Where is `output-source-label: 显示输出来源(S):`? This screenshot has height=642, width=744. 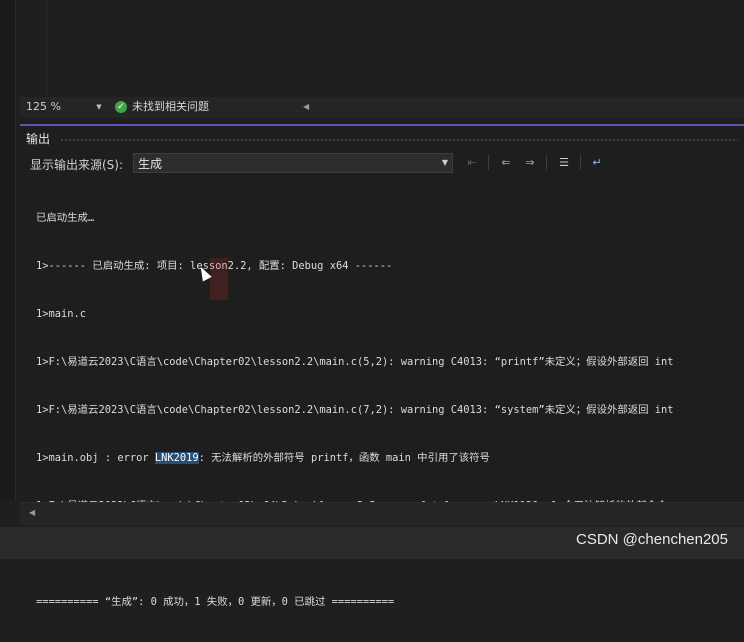 output-source-label: 显示输出来源(S): is located at coordinates (77, 165).